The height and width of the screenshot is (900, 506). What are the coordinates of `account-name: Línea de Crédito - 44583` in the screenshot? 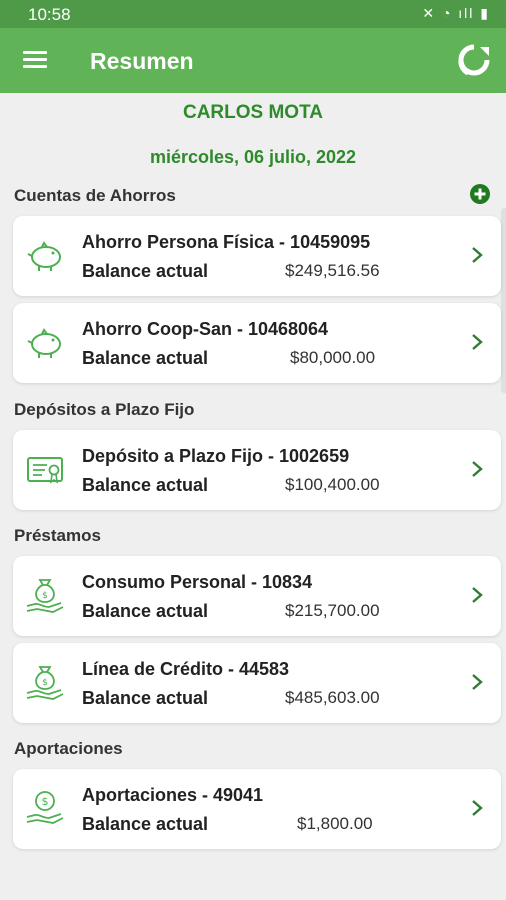 It's located at (186, 669).